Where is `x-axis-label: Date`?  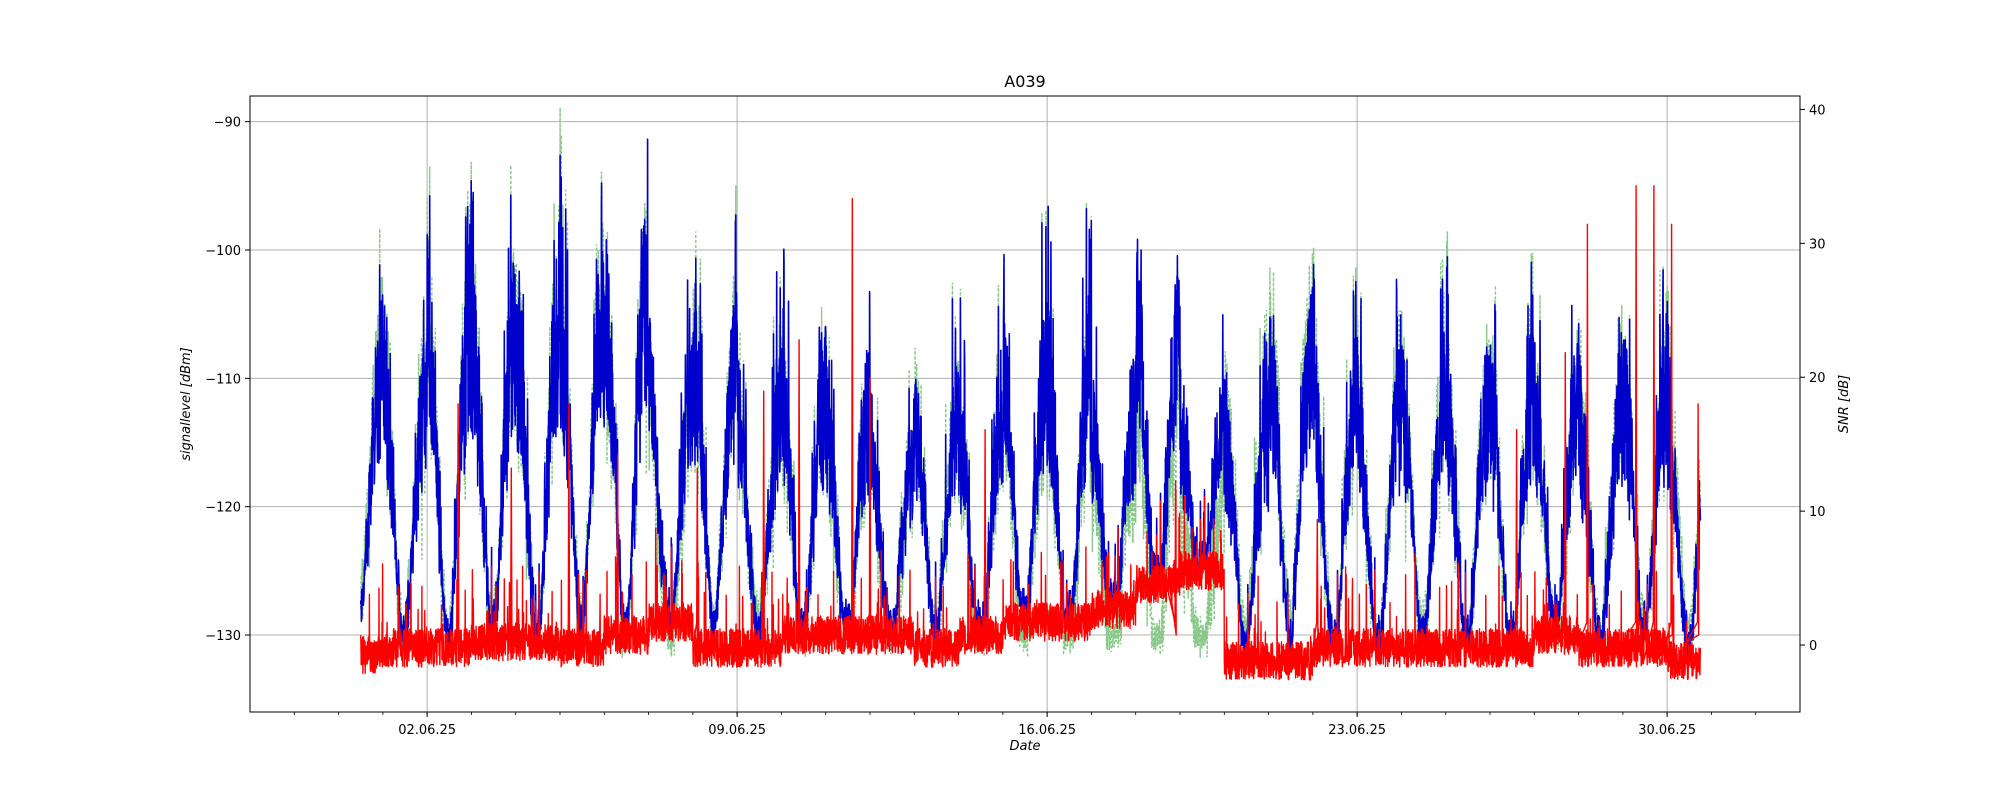
x-axis-label: Date is located at coordinates (1024, 746).